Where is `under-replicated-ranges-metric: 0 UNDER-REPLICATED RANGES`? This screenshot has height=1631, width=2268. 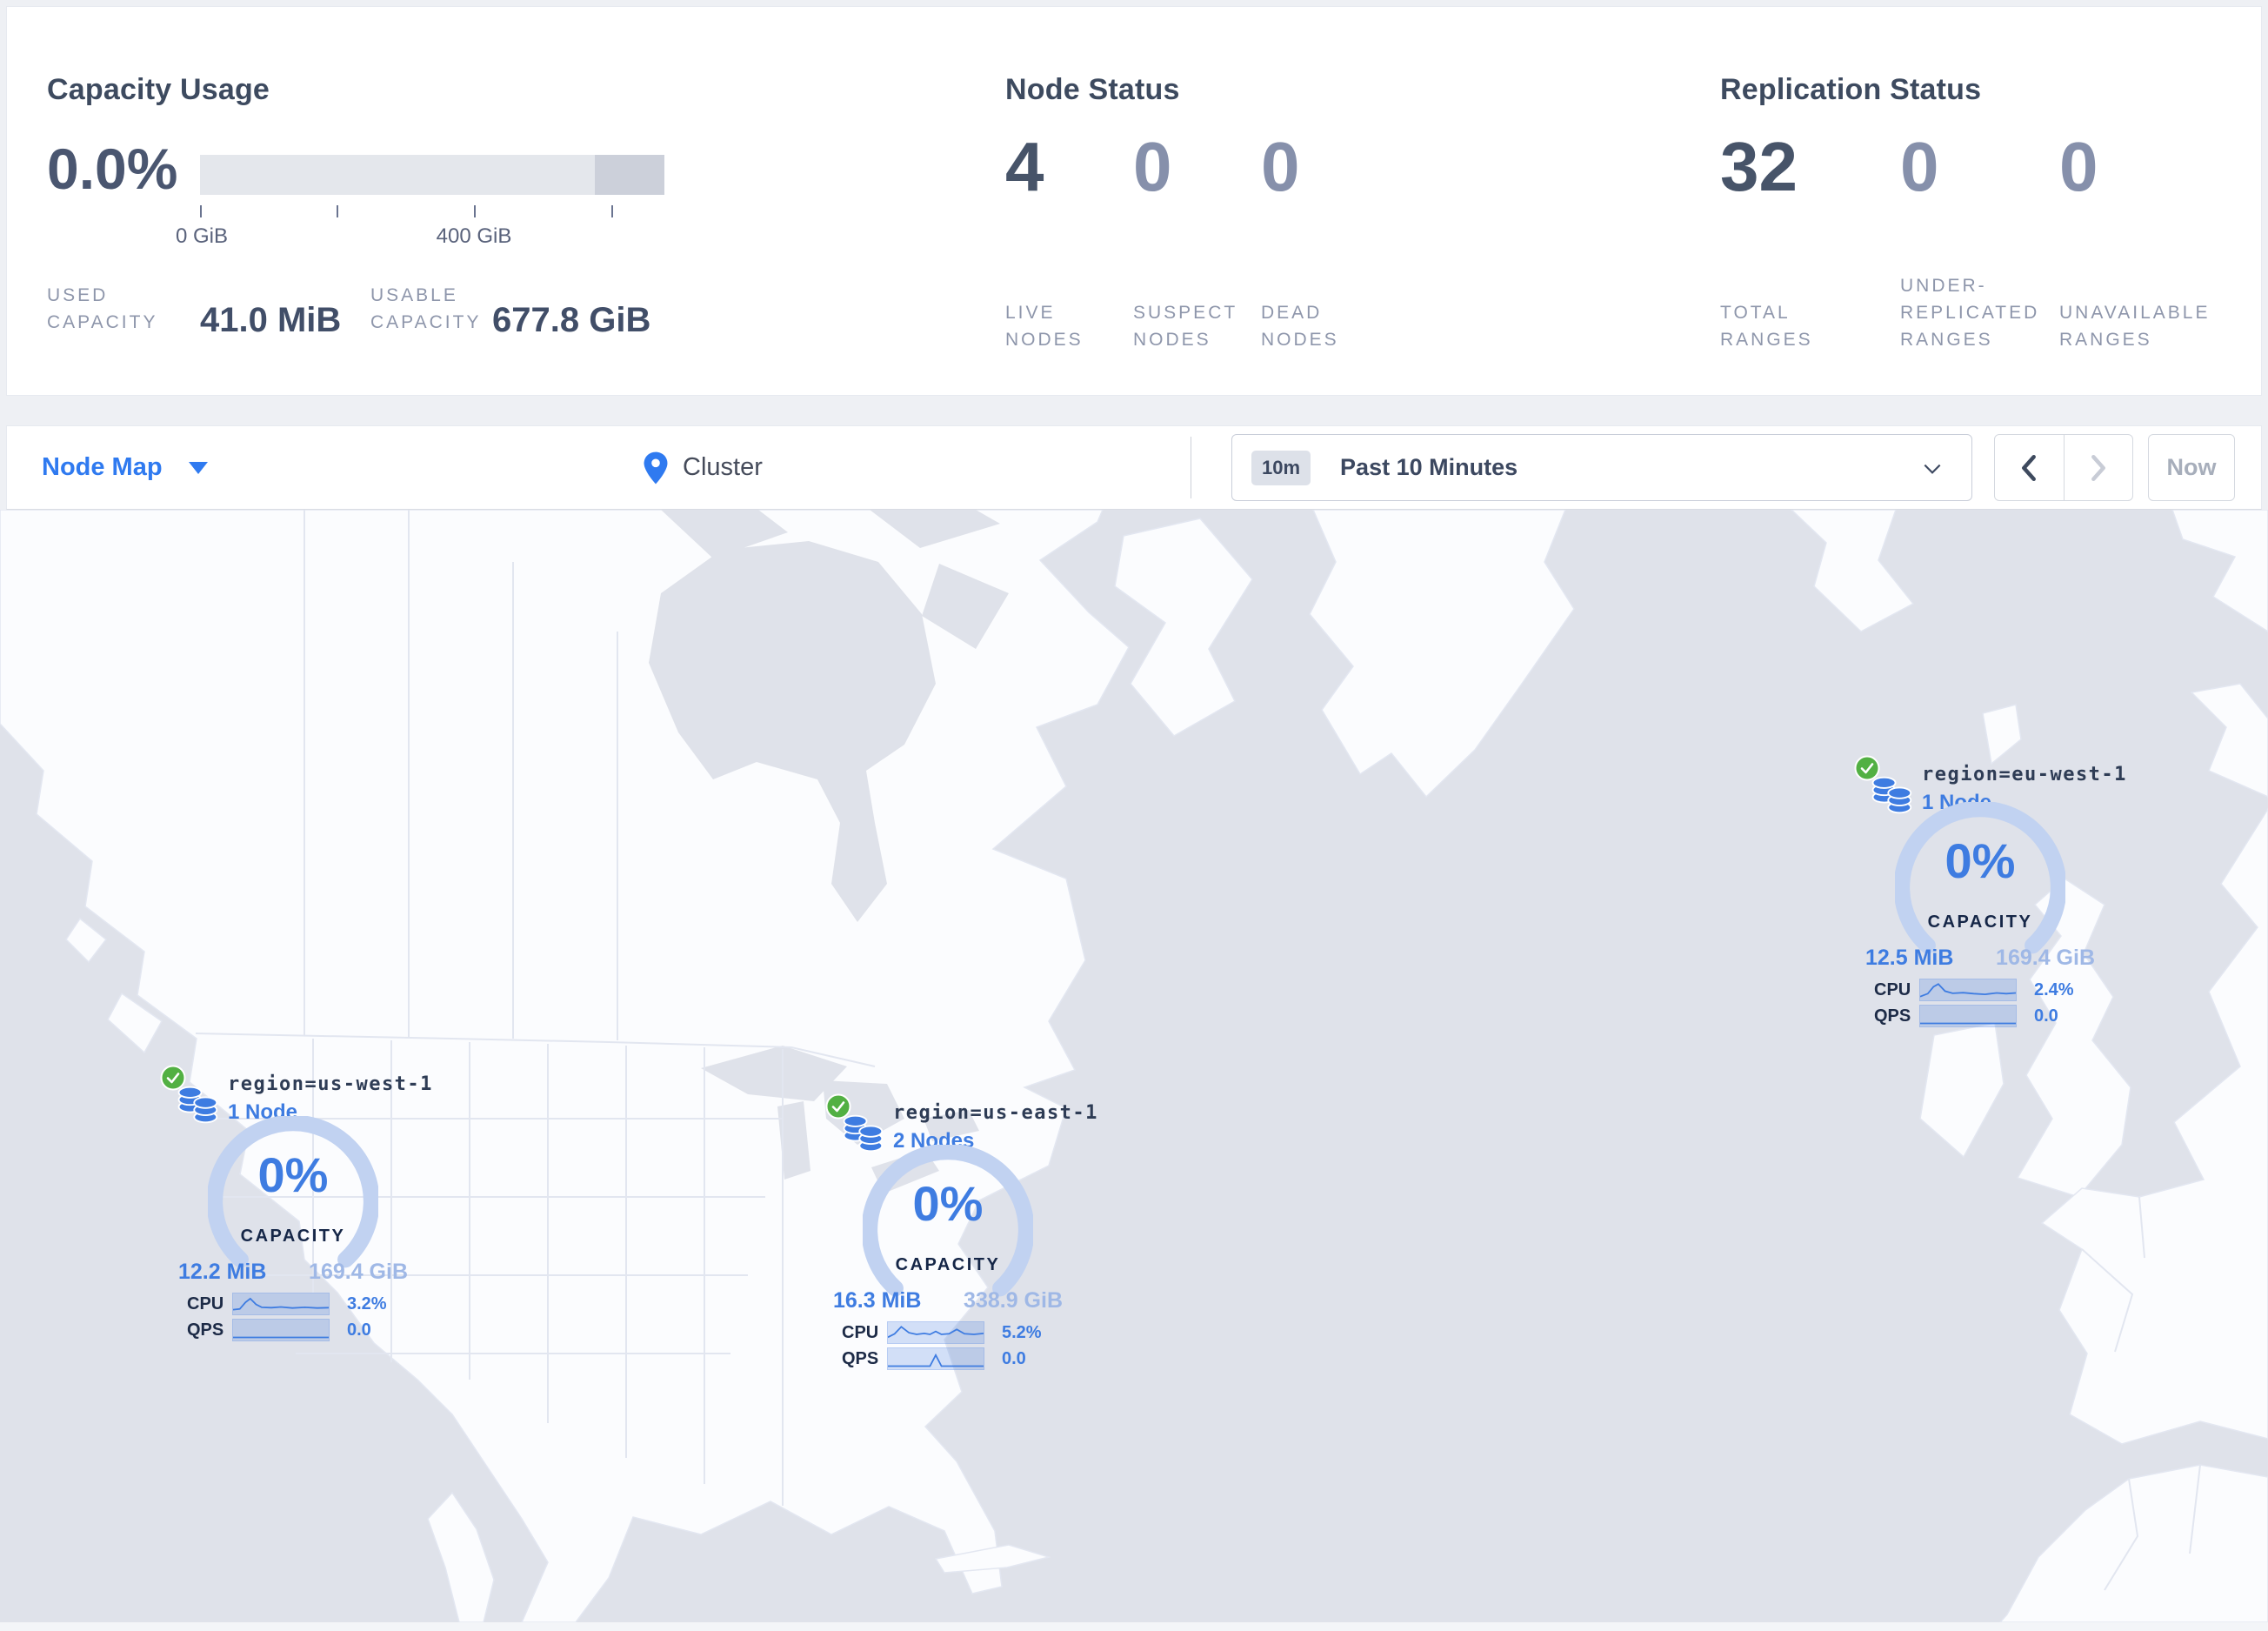 under-replicated-ranges-metric: 0 UNDER-REPLICATED RANGES is located at coordinates (1977, 241).